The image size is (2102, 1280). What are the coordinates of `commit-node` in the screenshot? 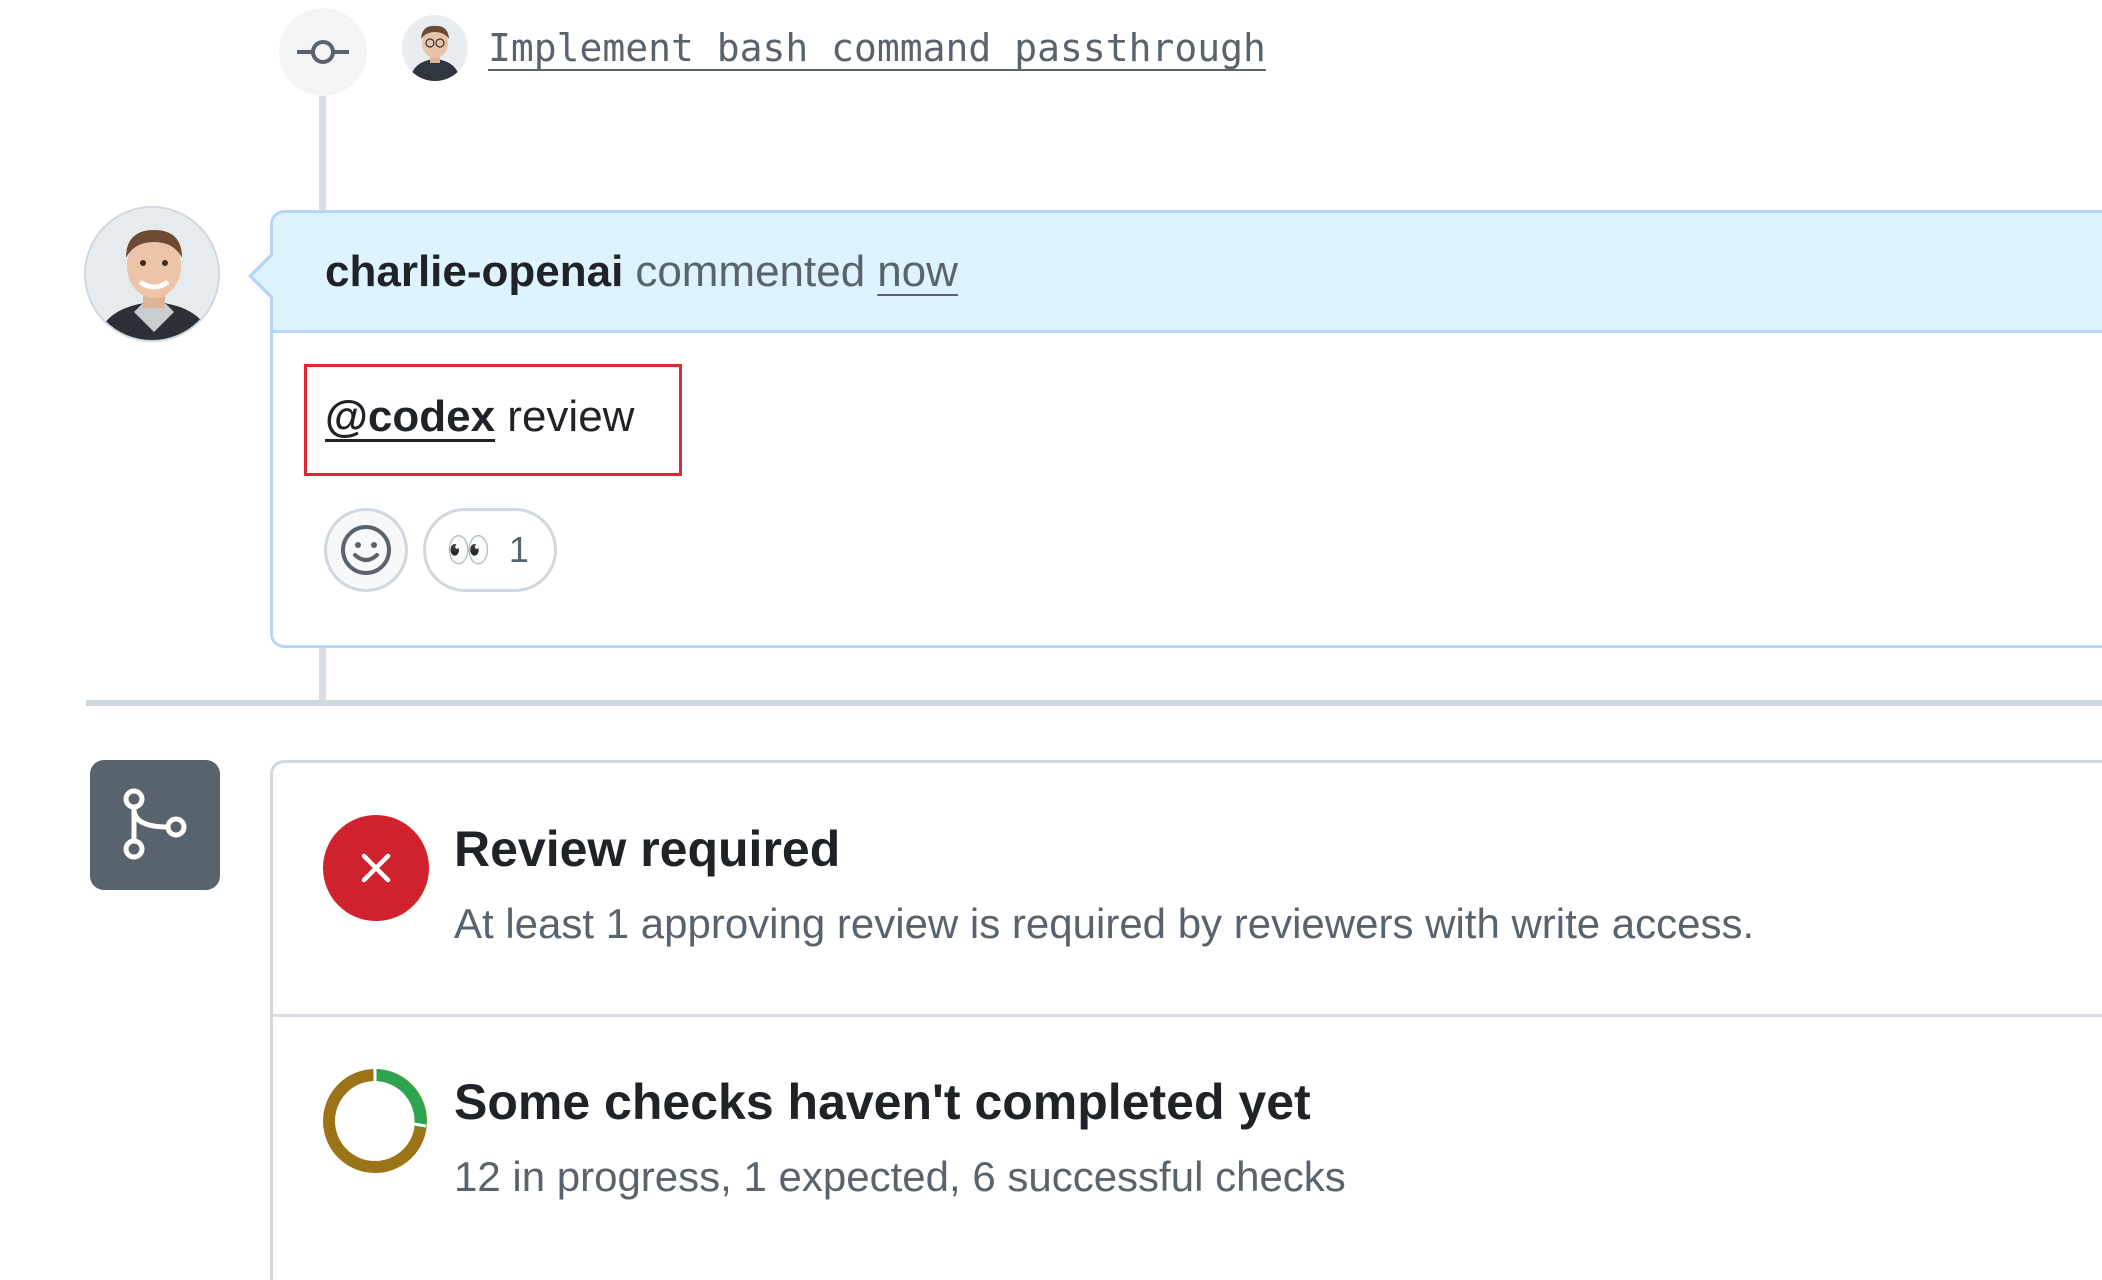 It's located at (323, 52).